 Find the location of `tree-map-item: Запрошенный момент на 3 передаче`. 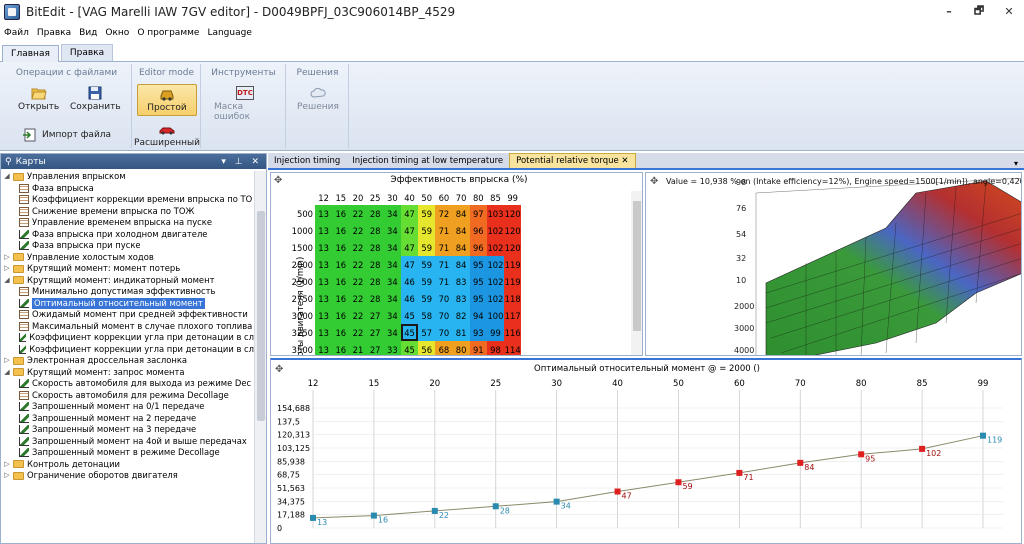

tree-map-item: Запрошенный момент на 3 передаче is located at coordinates (127, 430).